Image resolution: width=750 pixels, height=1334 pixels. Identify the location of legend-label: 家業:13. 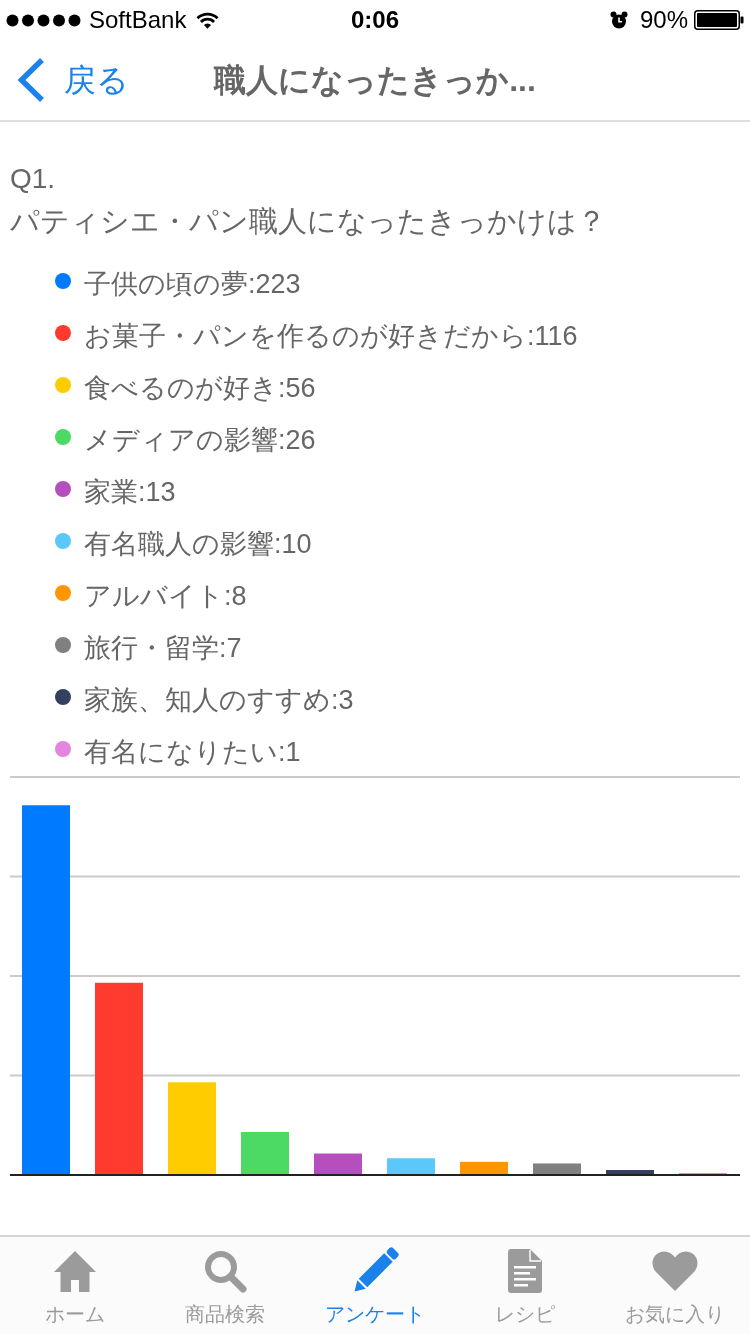
(130, 492).